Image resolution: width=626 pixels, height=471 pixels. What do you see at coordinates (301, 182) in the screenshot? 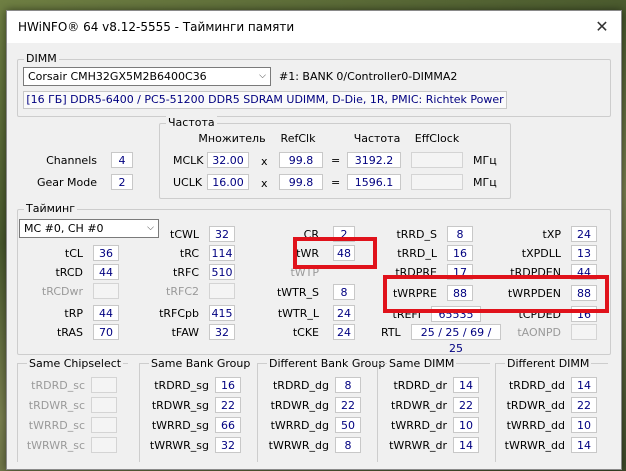
I see `uclk-refclk: 99.8` at bounding box center [301, 182].